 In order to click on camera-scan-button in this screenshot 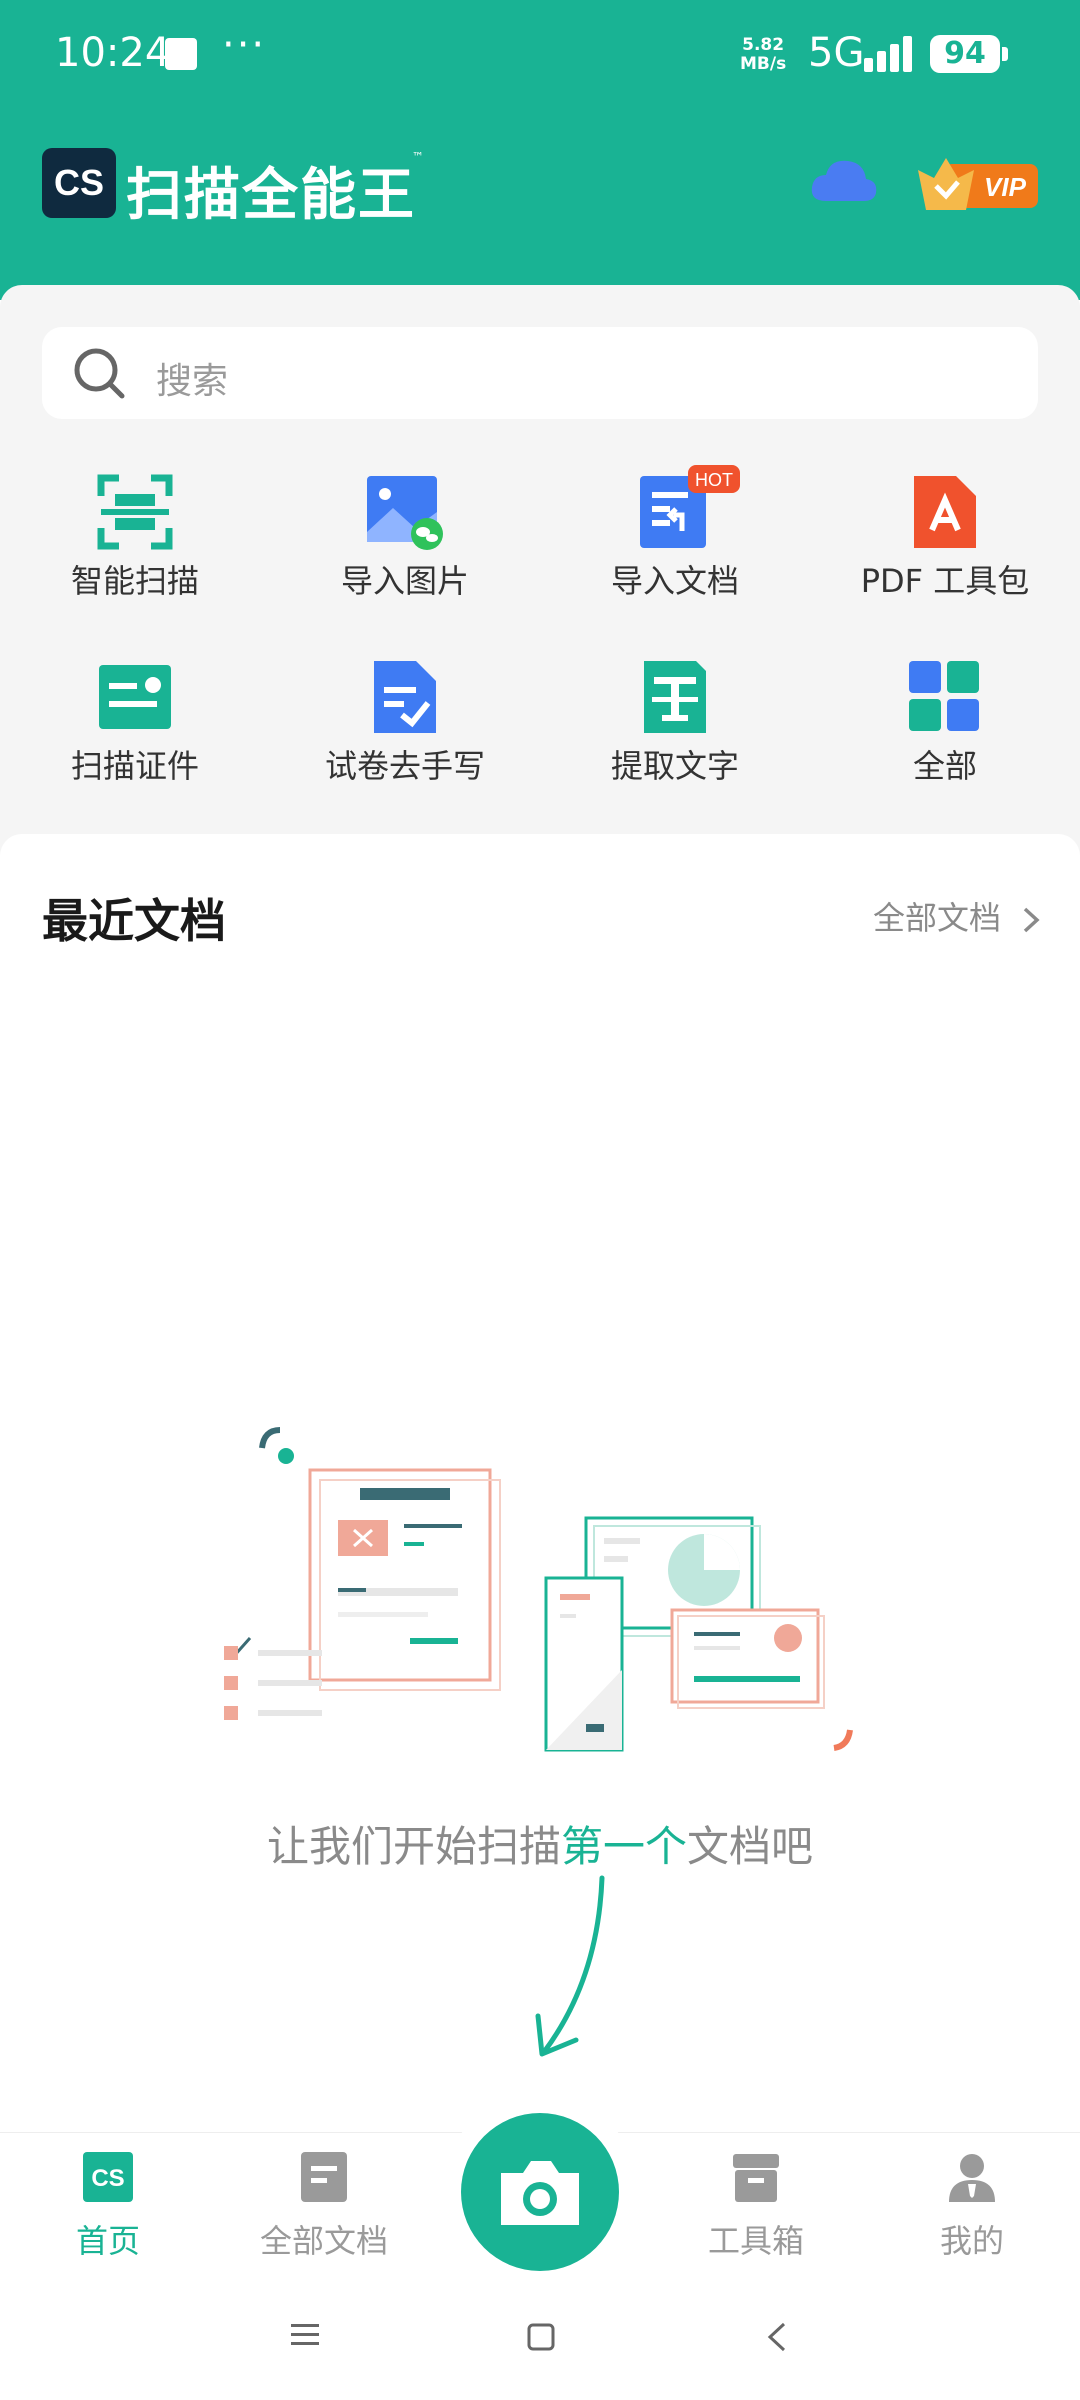, I will do `click(540, 2192)`.